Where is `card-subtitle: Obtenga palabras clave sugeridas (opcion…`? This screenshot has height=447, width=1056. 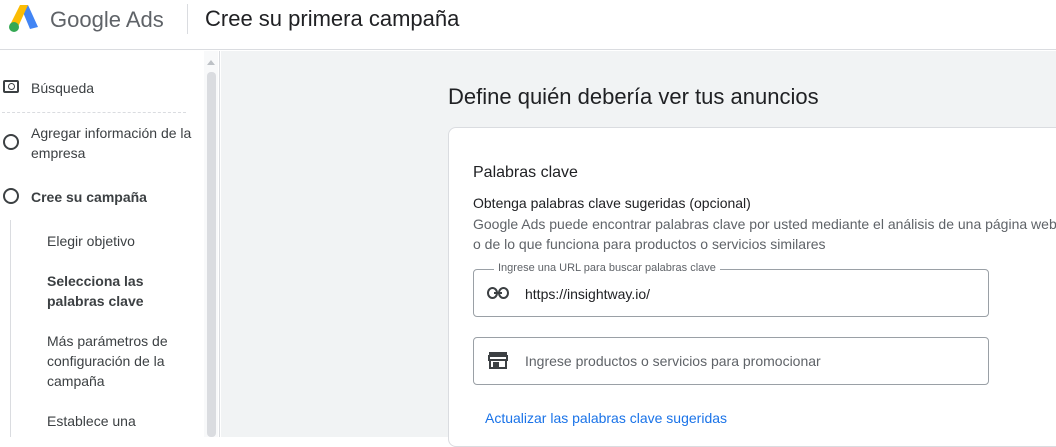 card-subtitle: Obtenga palabras clave sugeridas (opcion… is located at coordinates (612, 203).